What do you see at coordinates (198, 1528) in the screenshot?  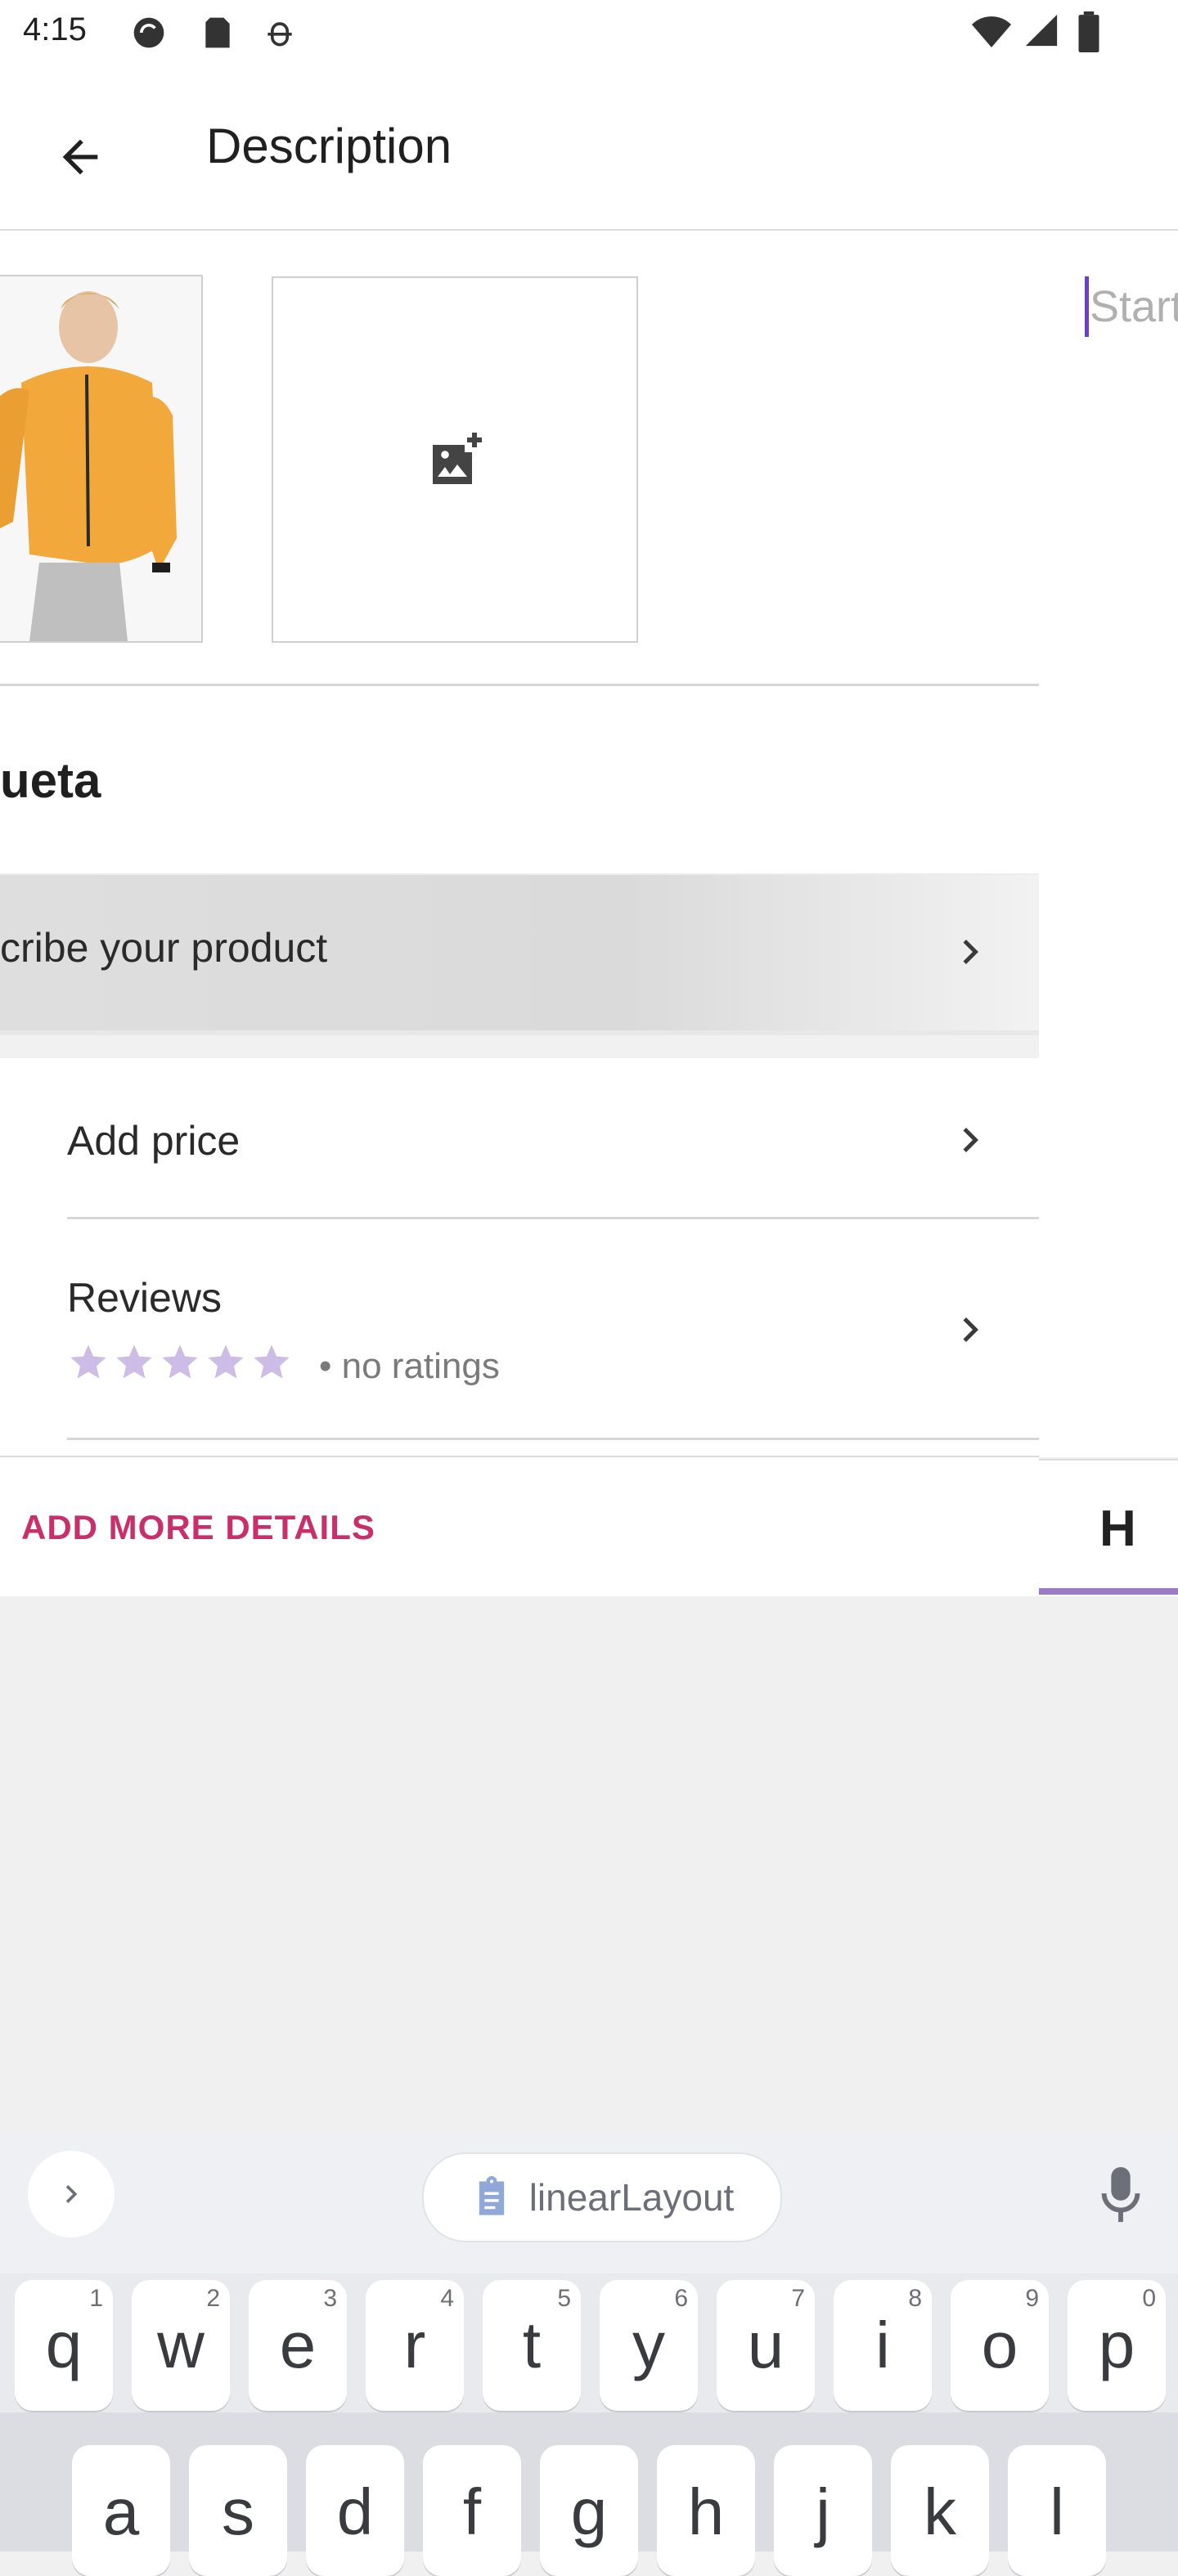 I see `add-more-details-button: ADD MORE DETAILS` at bounding box center [198, 1528].